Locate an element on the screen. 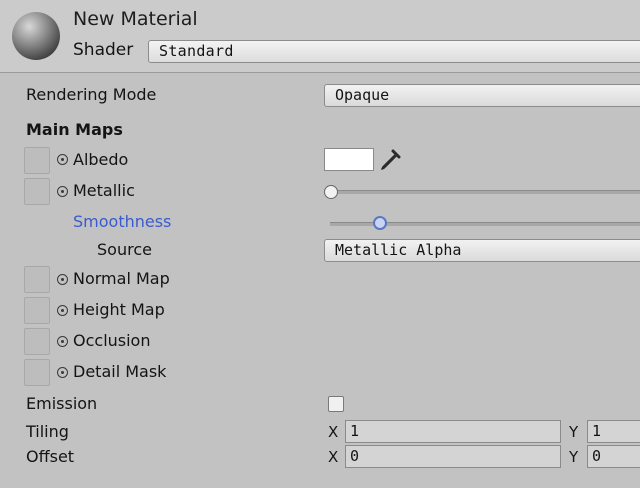 The width and height of the screenshot is (640, 488). albedo-label: Albedo is located at coordinates (101, 159).